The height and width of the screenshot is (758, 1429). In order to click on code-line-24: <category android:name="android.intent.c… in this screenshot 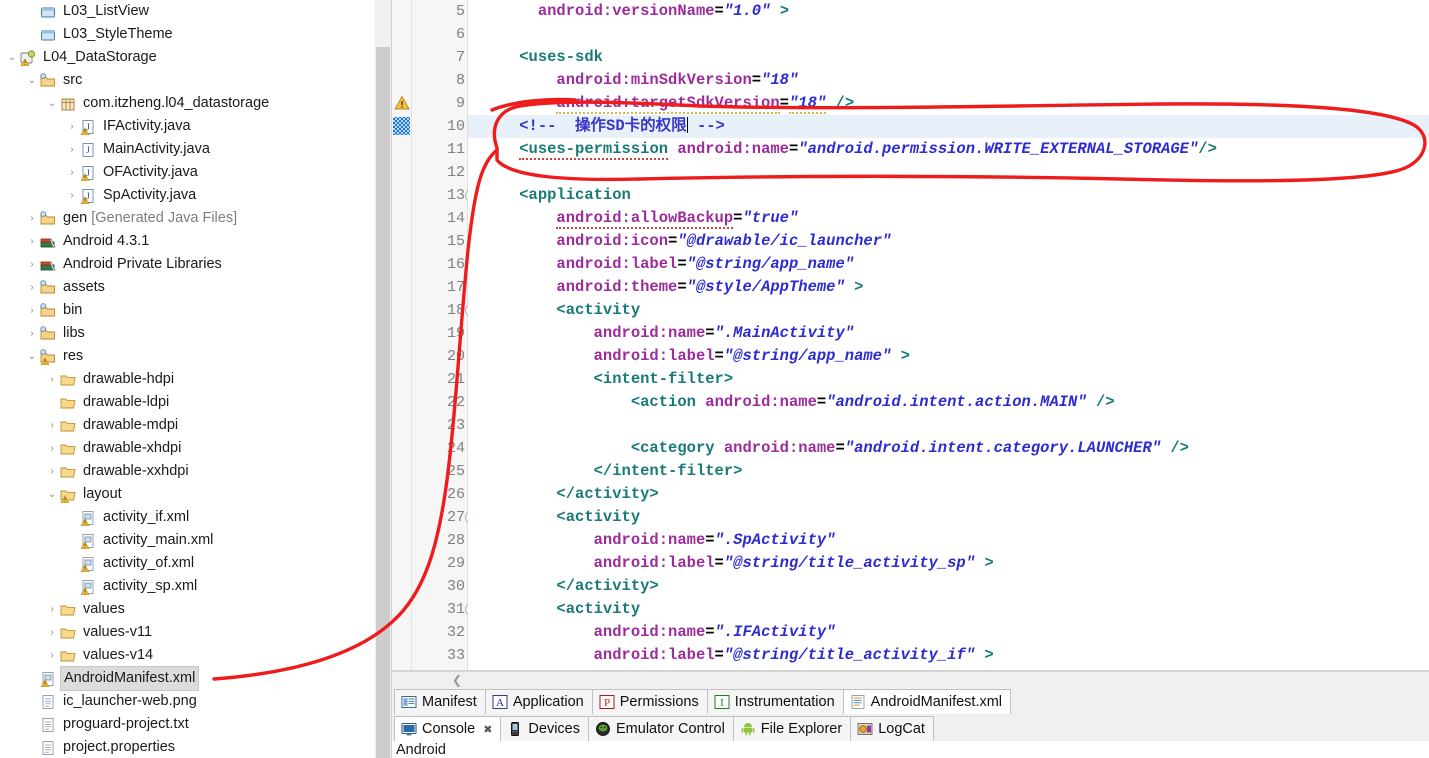, I will do `click(948, 448)`.